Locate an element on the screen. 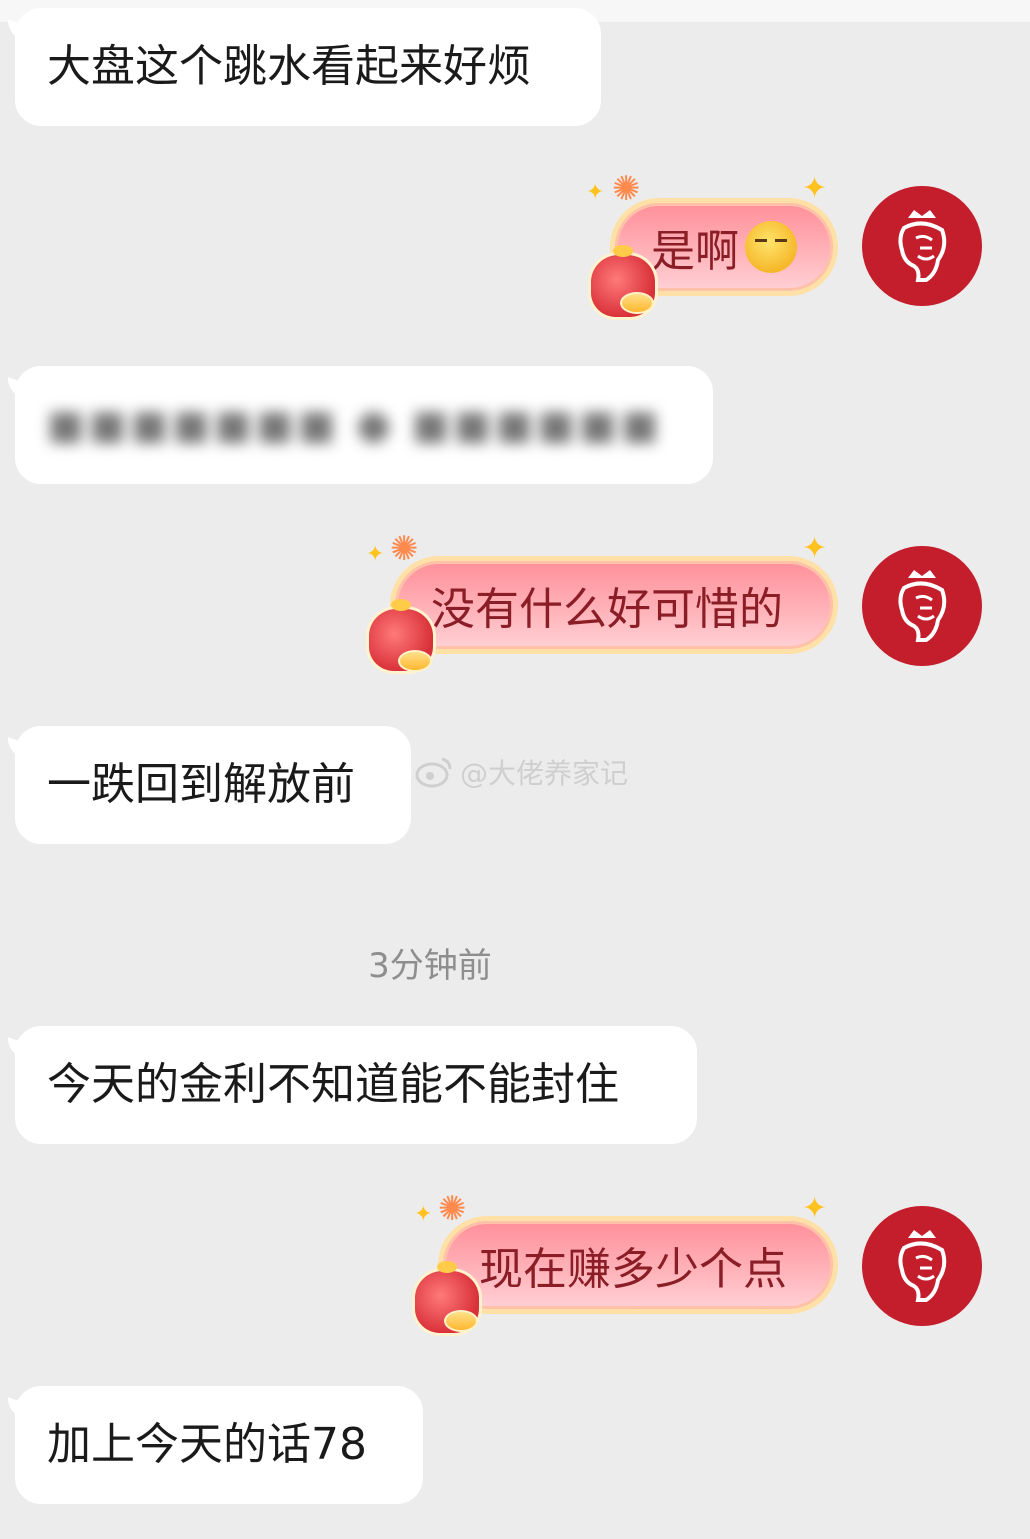 This screenshot has height=1539, width=1030. thinking-face-emoji-icon is located at coordinates (771, 247).